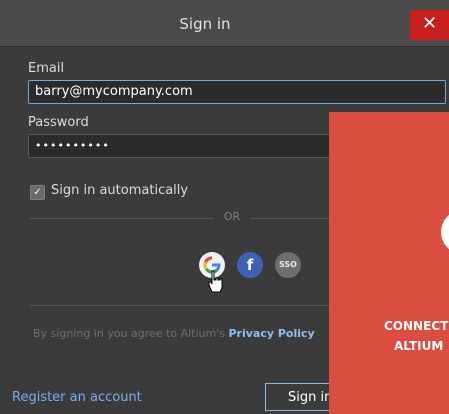 This screenshot has width=449, height=414. Describe the element at coordinates (272, 333) in the screenshot. I see `privacy-policy-link: Privacy Policy` at that location.